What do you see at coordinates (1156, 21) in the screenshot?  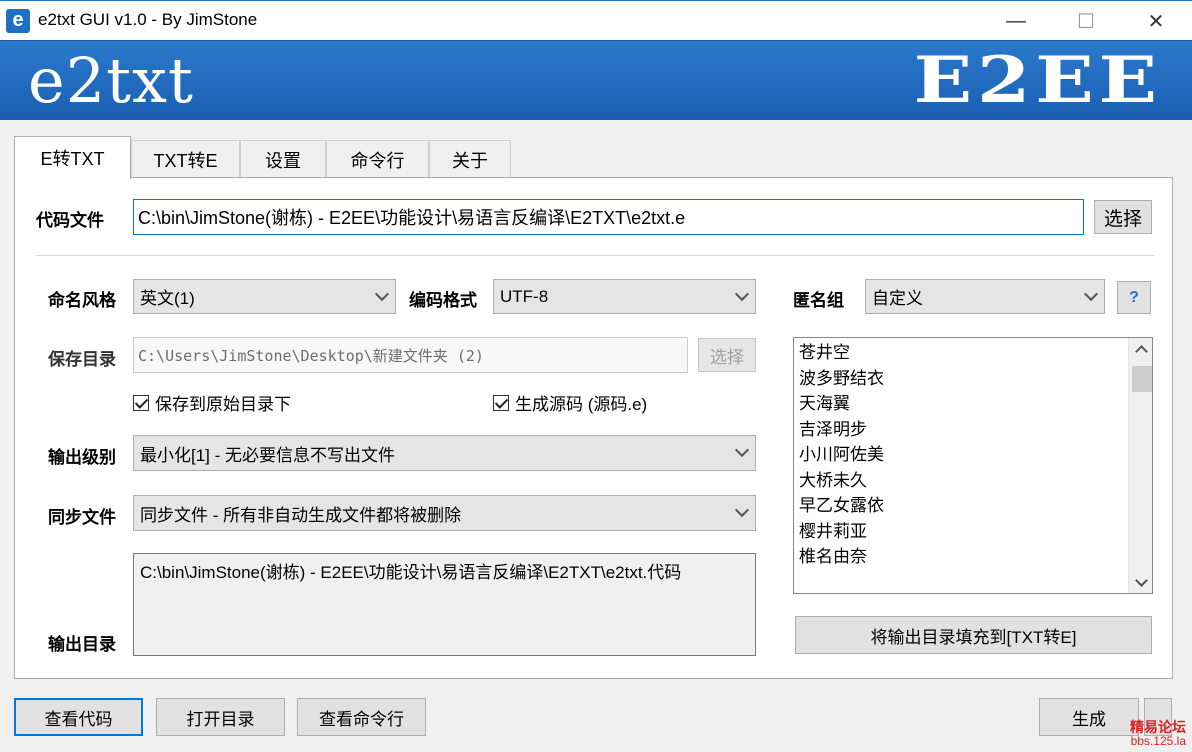 I see `close-button: ✕` at bounding box center [1156, 21].